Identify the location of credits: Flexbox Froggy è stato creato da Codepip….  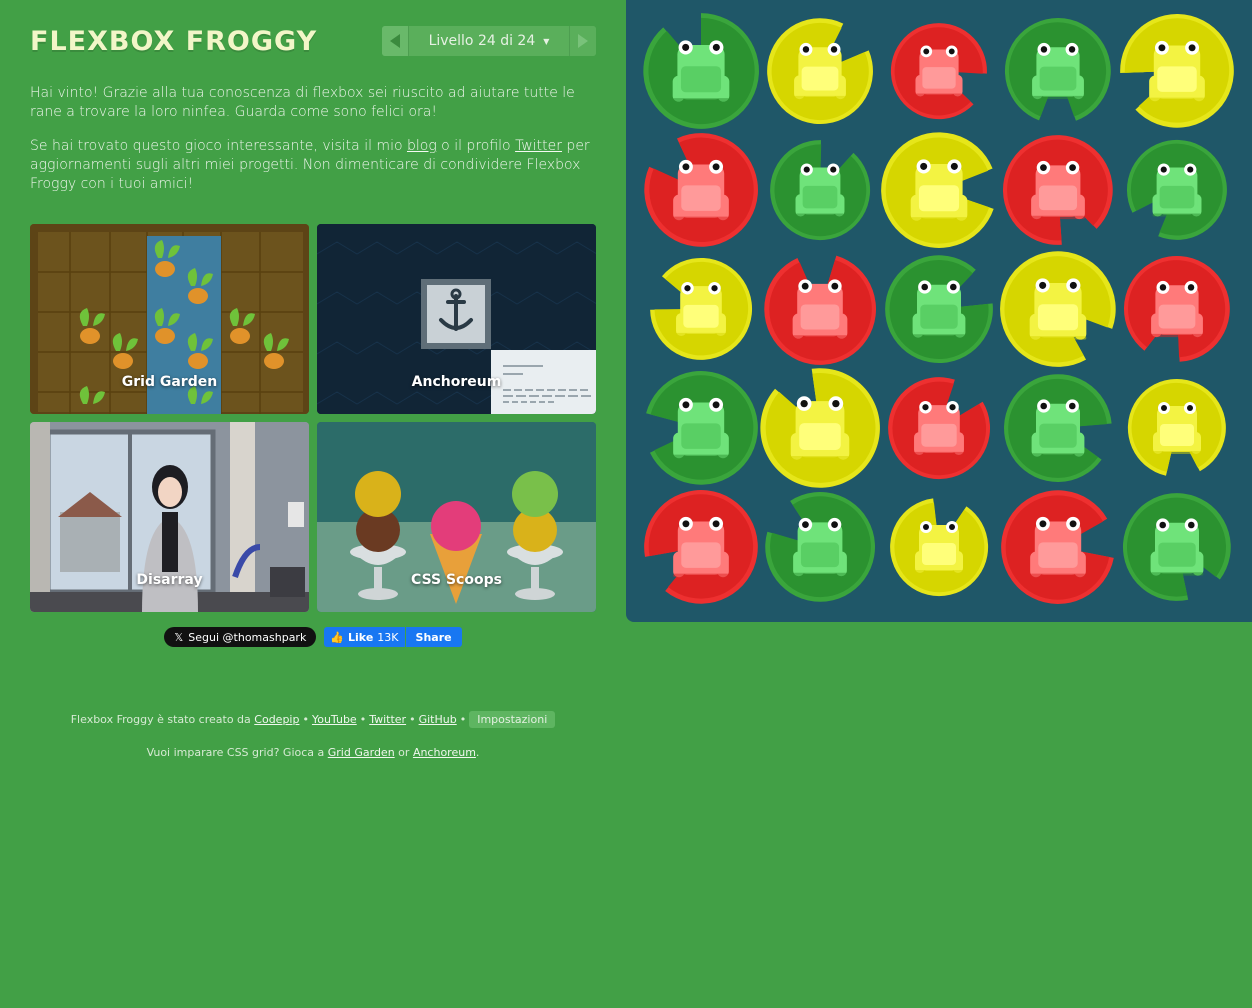
(313, 719).